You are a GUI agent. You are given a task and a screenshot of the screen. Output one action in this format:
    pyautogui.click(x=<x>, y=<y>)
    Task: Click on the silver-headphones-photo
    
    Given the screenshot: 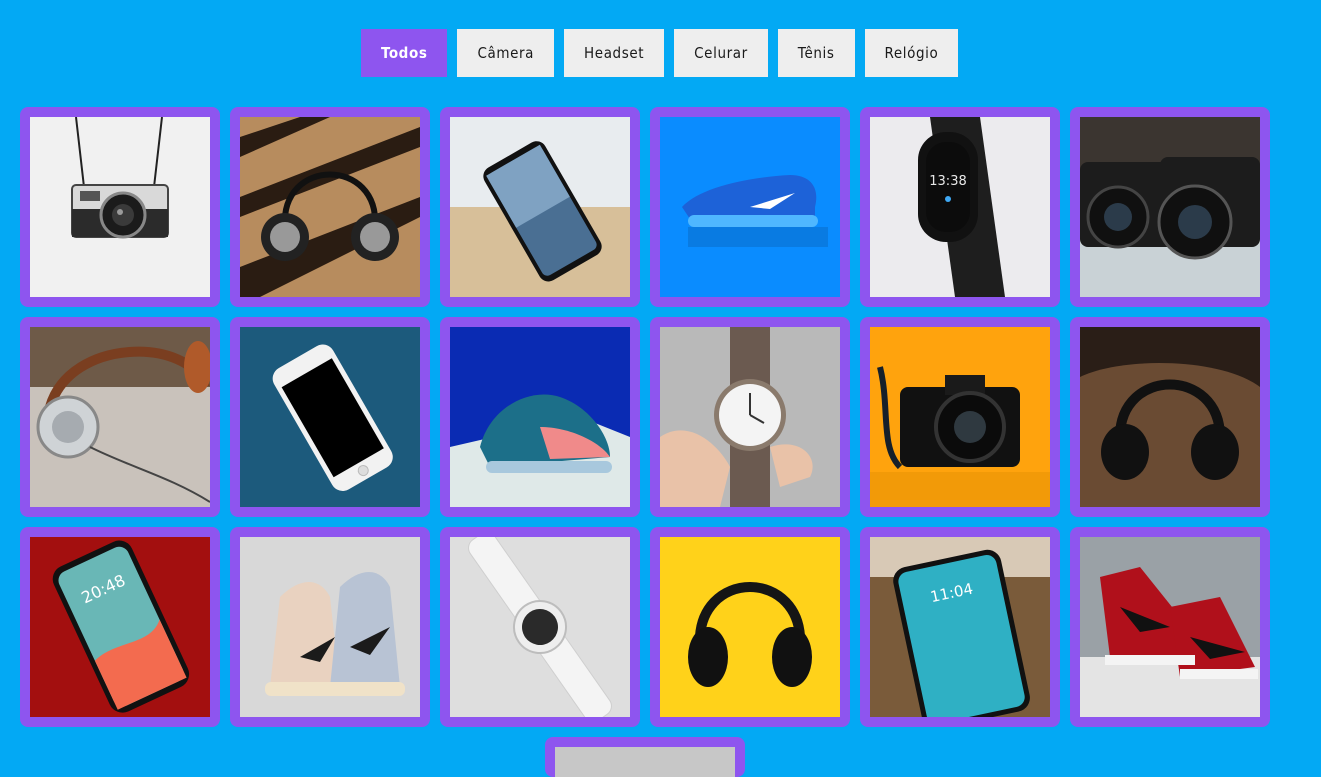 What is the action you would take?
    pyautogui.click(x=120, y=417)
    